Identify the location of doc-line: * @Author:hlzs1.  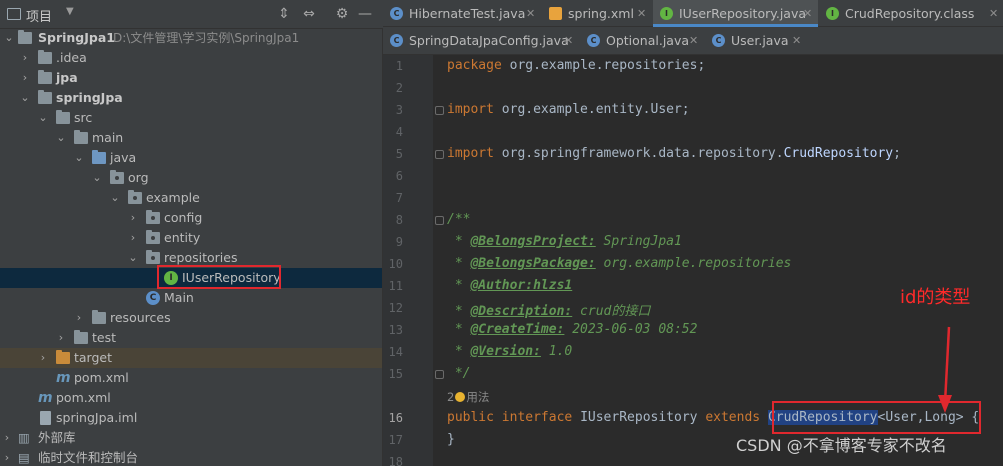
(509, 285).